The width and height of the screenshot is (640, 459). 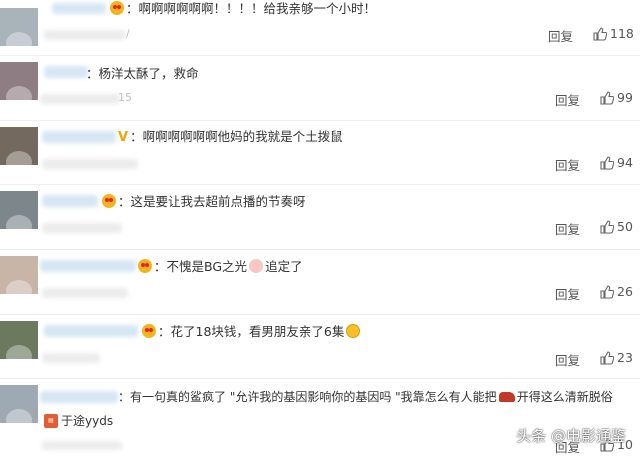 I want to click on watermark: 头条 @电影通鉴, so click(x=571, y=436).